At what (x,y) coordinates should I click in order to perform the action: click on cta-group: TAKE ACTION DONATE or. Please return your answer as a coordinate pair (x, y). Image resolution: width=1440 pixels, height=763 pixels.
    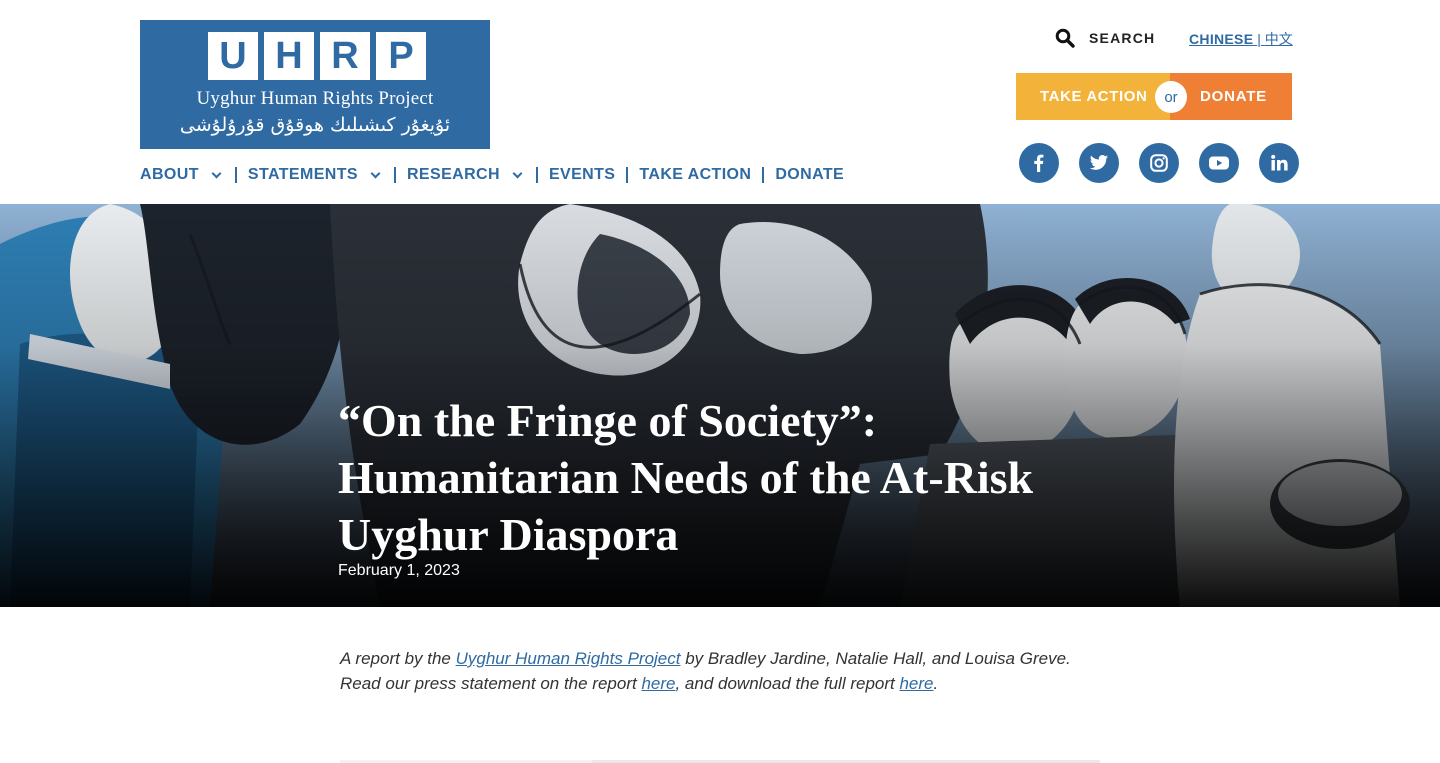
    Looking at the image, I should click on (1154, 96).